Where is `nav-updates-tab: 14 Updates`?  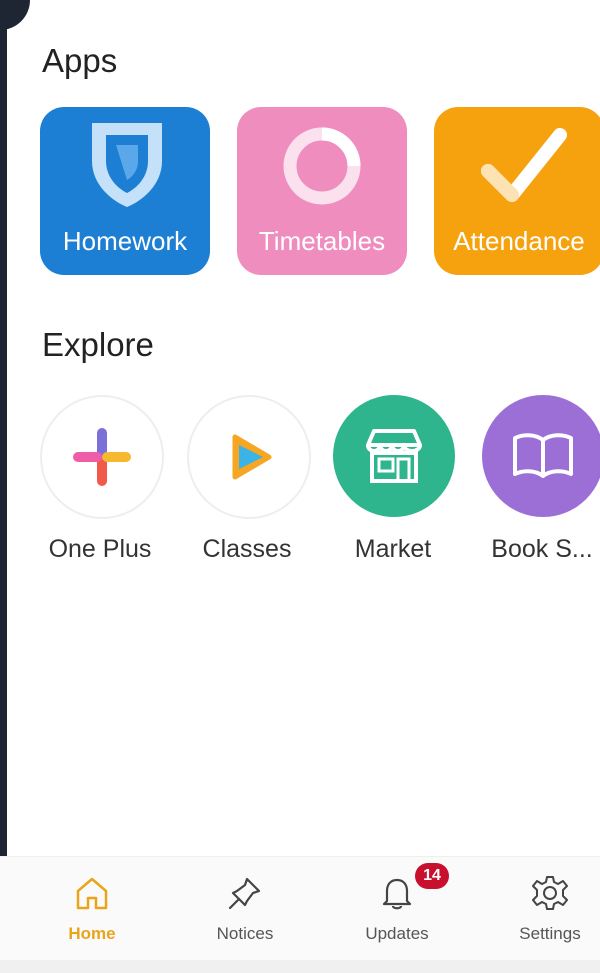
nav-updates-tab: 14 Updates is located at coordinates (397, 909).